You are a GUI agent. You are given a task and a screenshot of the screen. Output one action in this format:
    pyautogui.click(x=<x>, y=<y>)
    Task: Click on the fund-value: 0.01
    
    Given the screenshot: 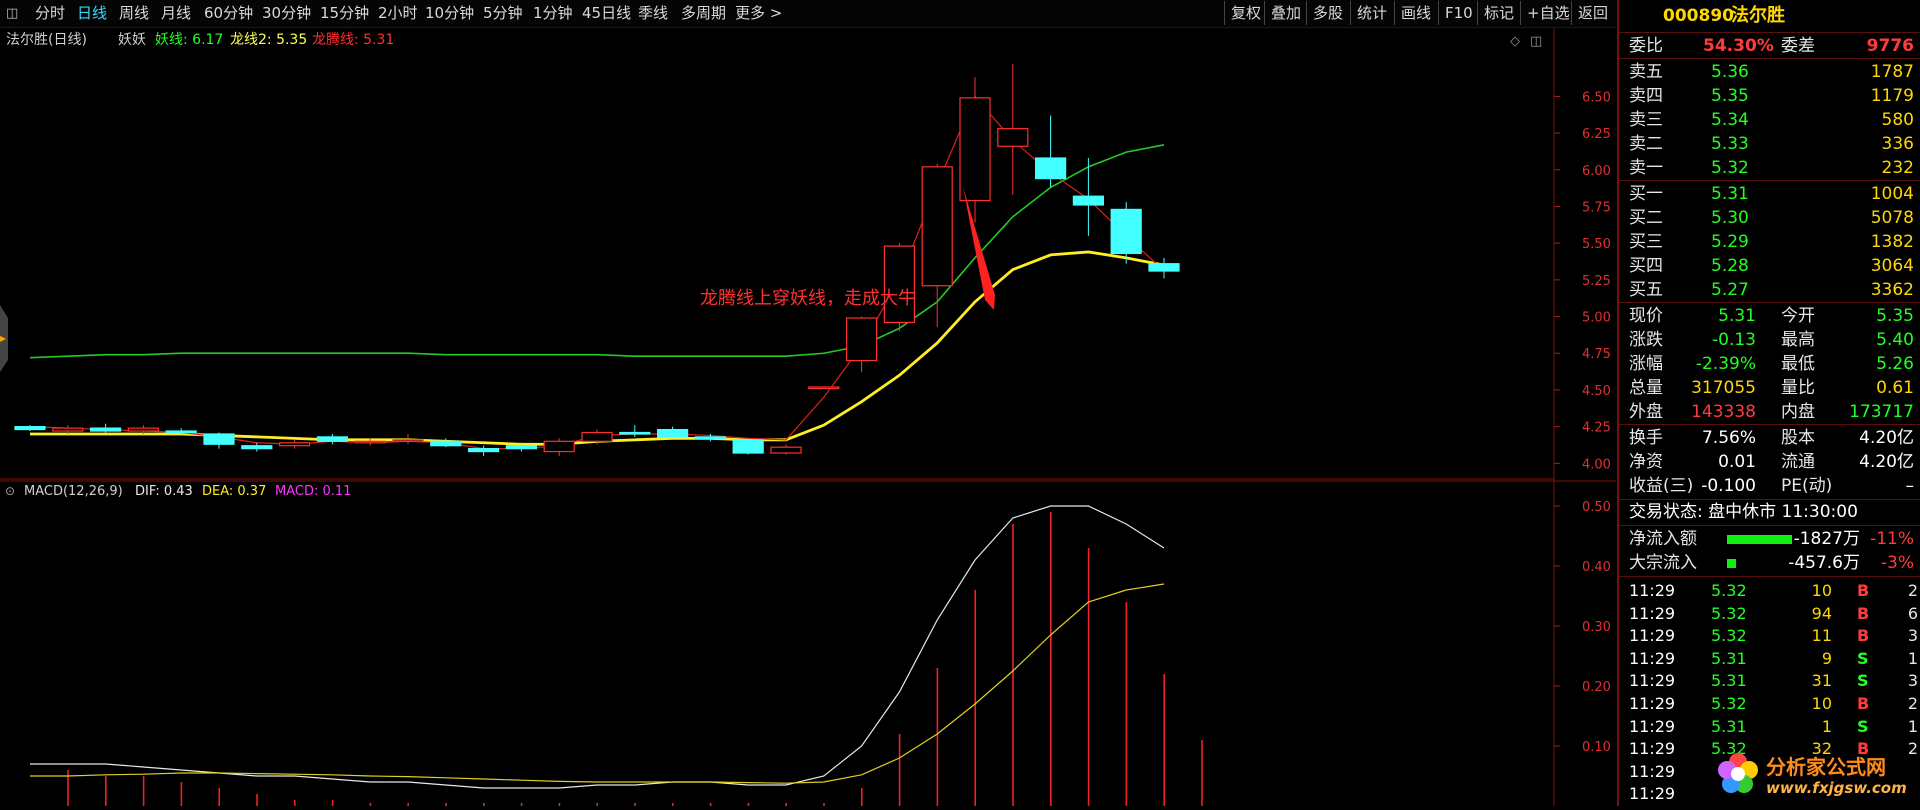 What is the action you would take?
    pyautogui.click(x=1737, y=462)
    